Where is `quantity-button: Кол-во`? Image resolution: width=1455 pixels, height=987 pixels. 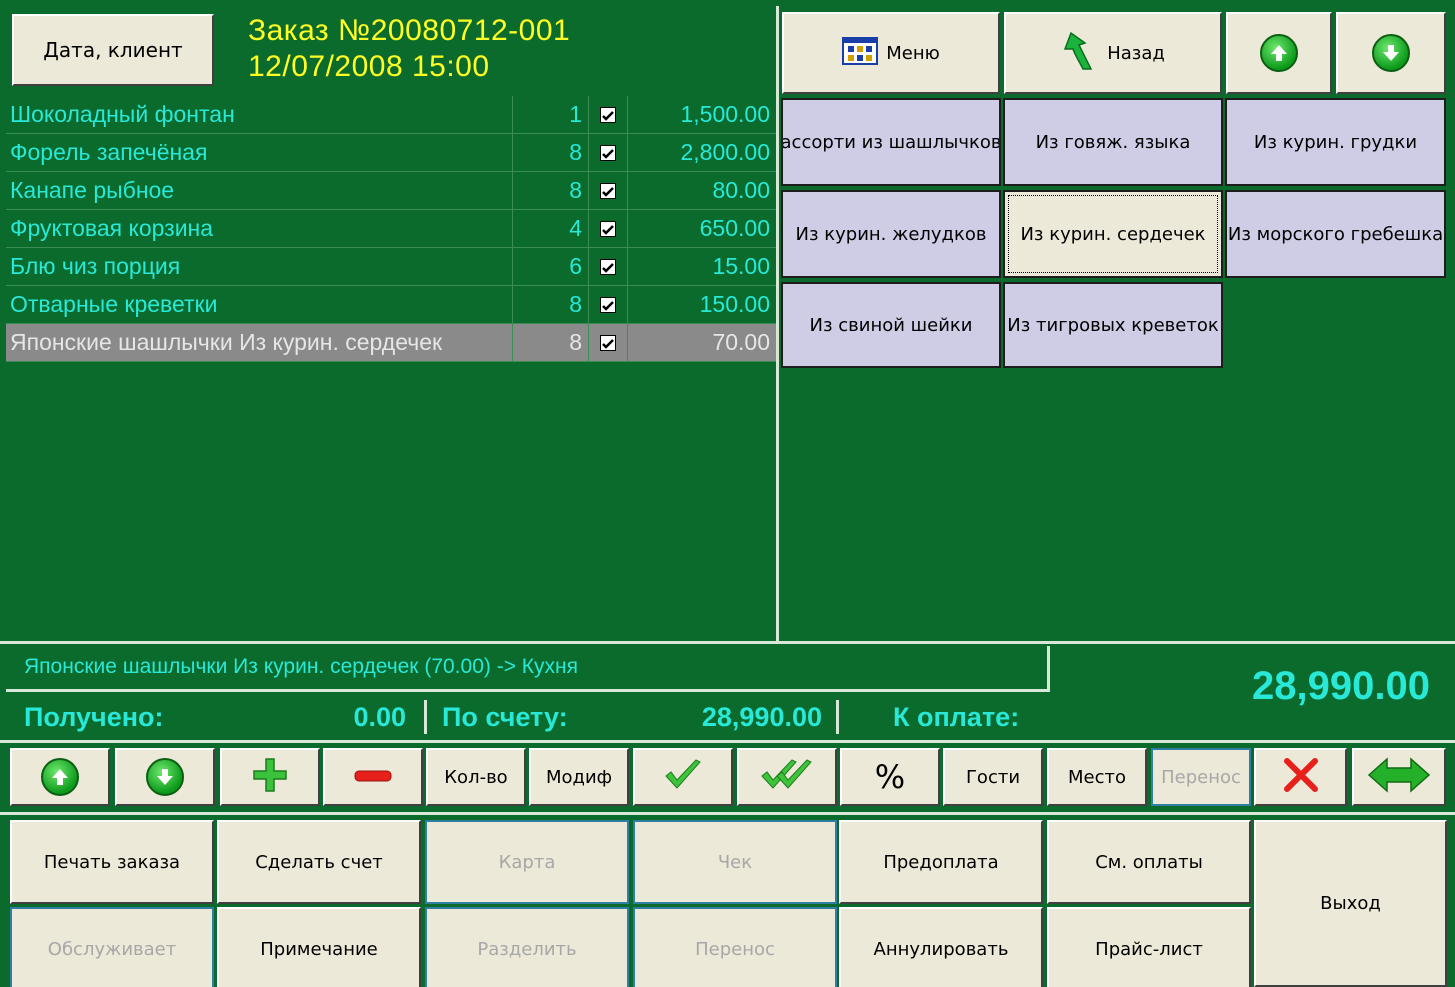
quantity-button: Кол-во is located at coordinates (476, 777).